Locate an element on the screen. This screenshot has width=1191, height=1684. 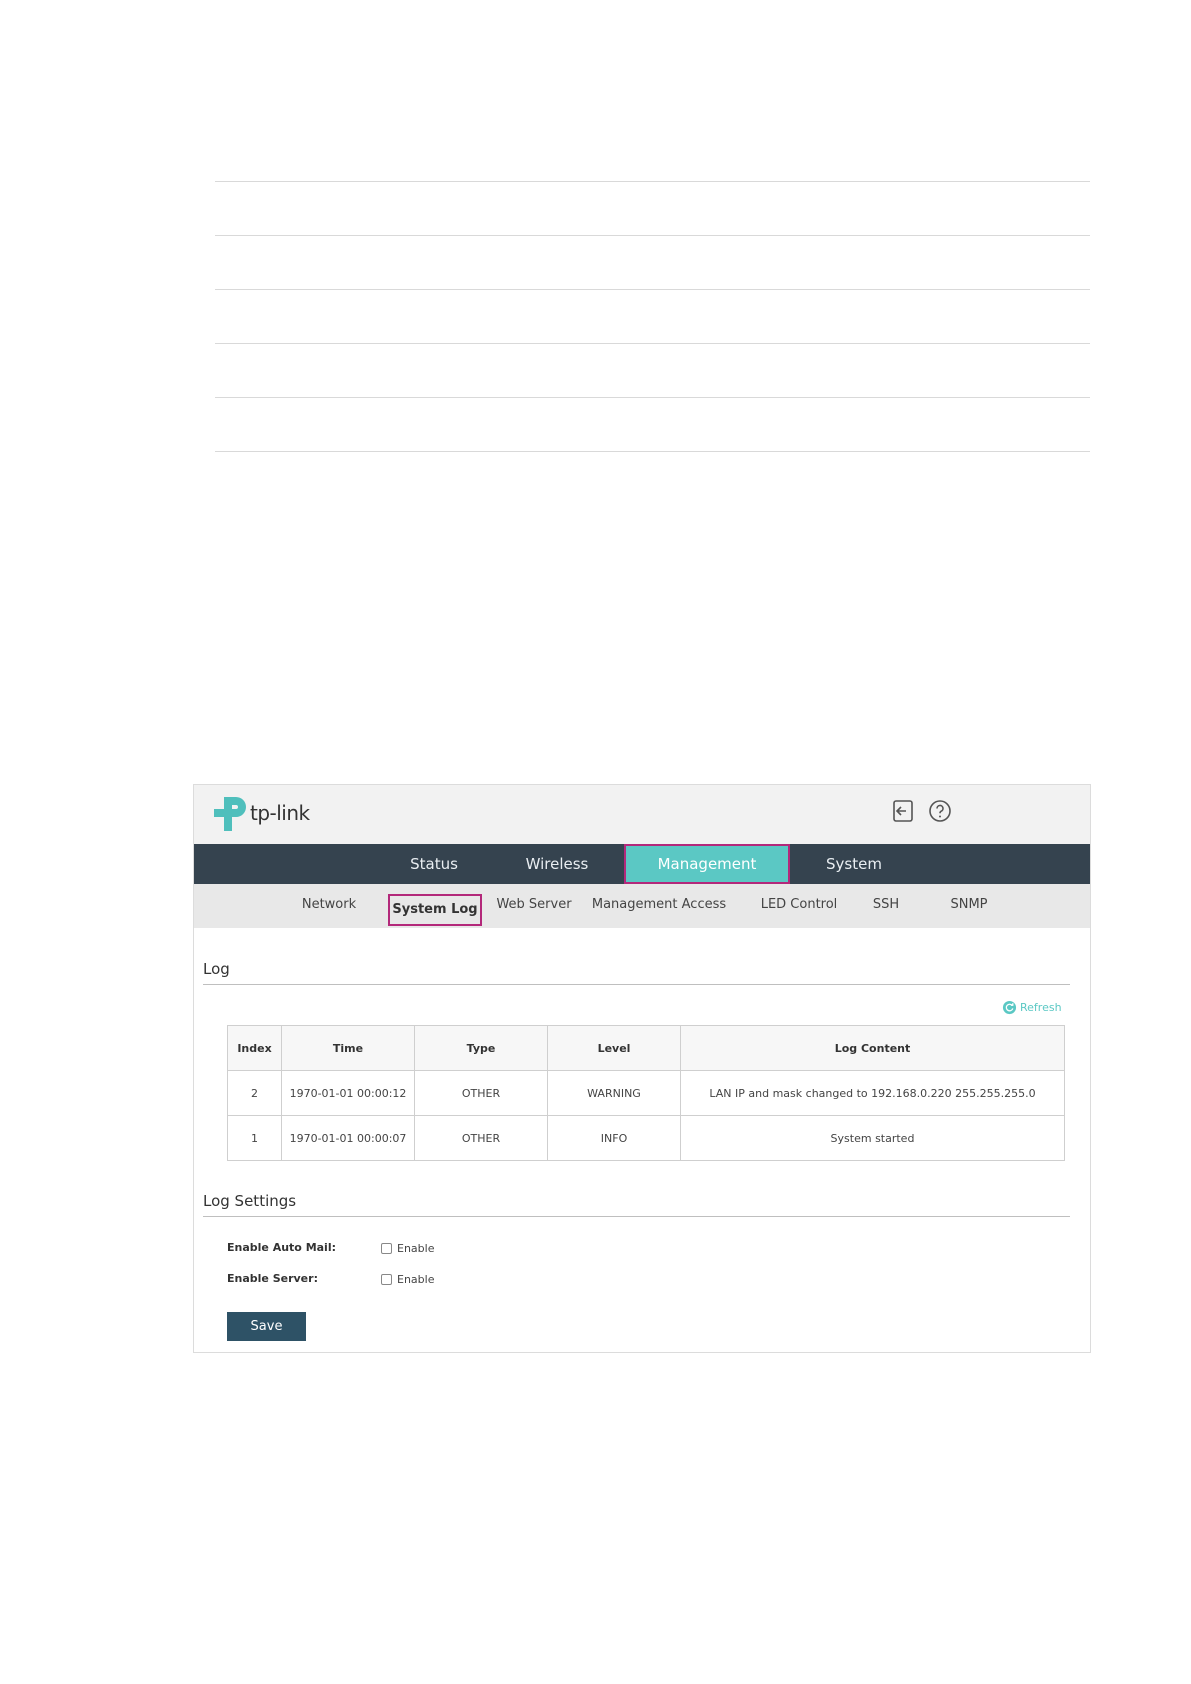
refresh-icon is located at coordinates (1009, 1007).